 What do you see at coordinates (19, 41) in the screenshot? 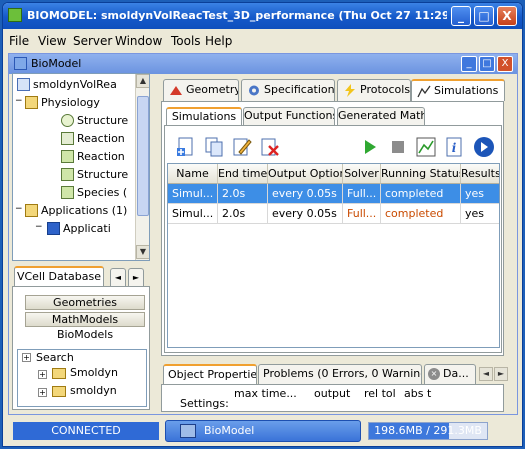
I see `menu-file: File` at bounding box center [19, 41].